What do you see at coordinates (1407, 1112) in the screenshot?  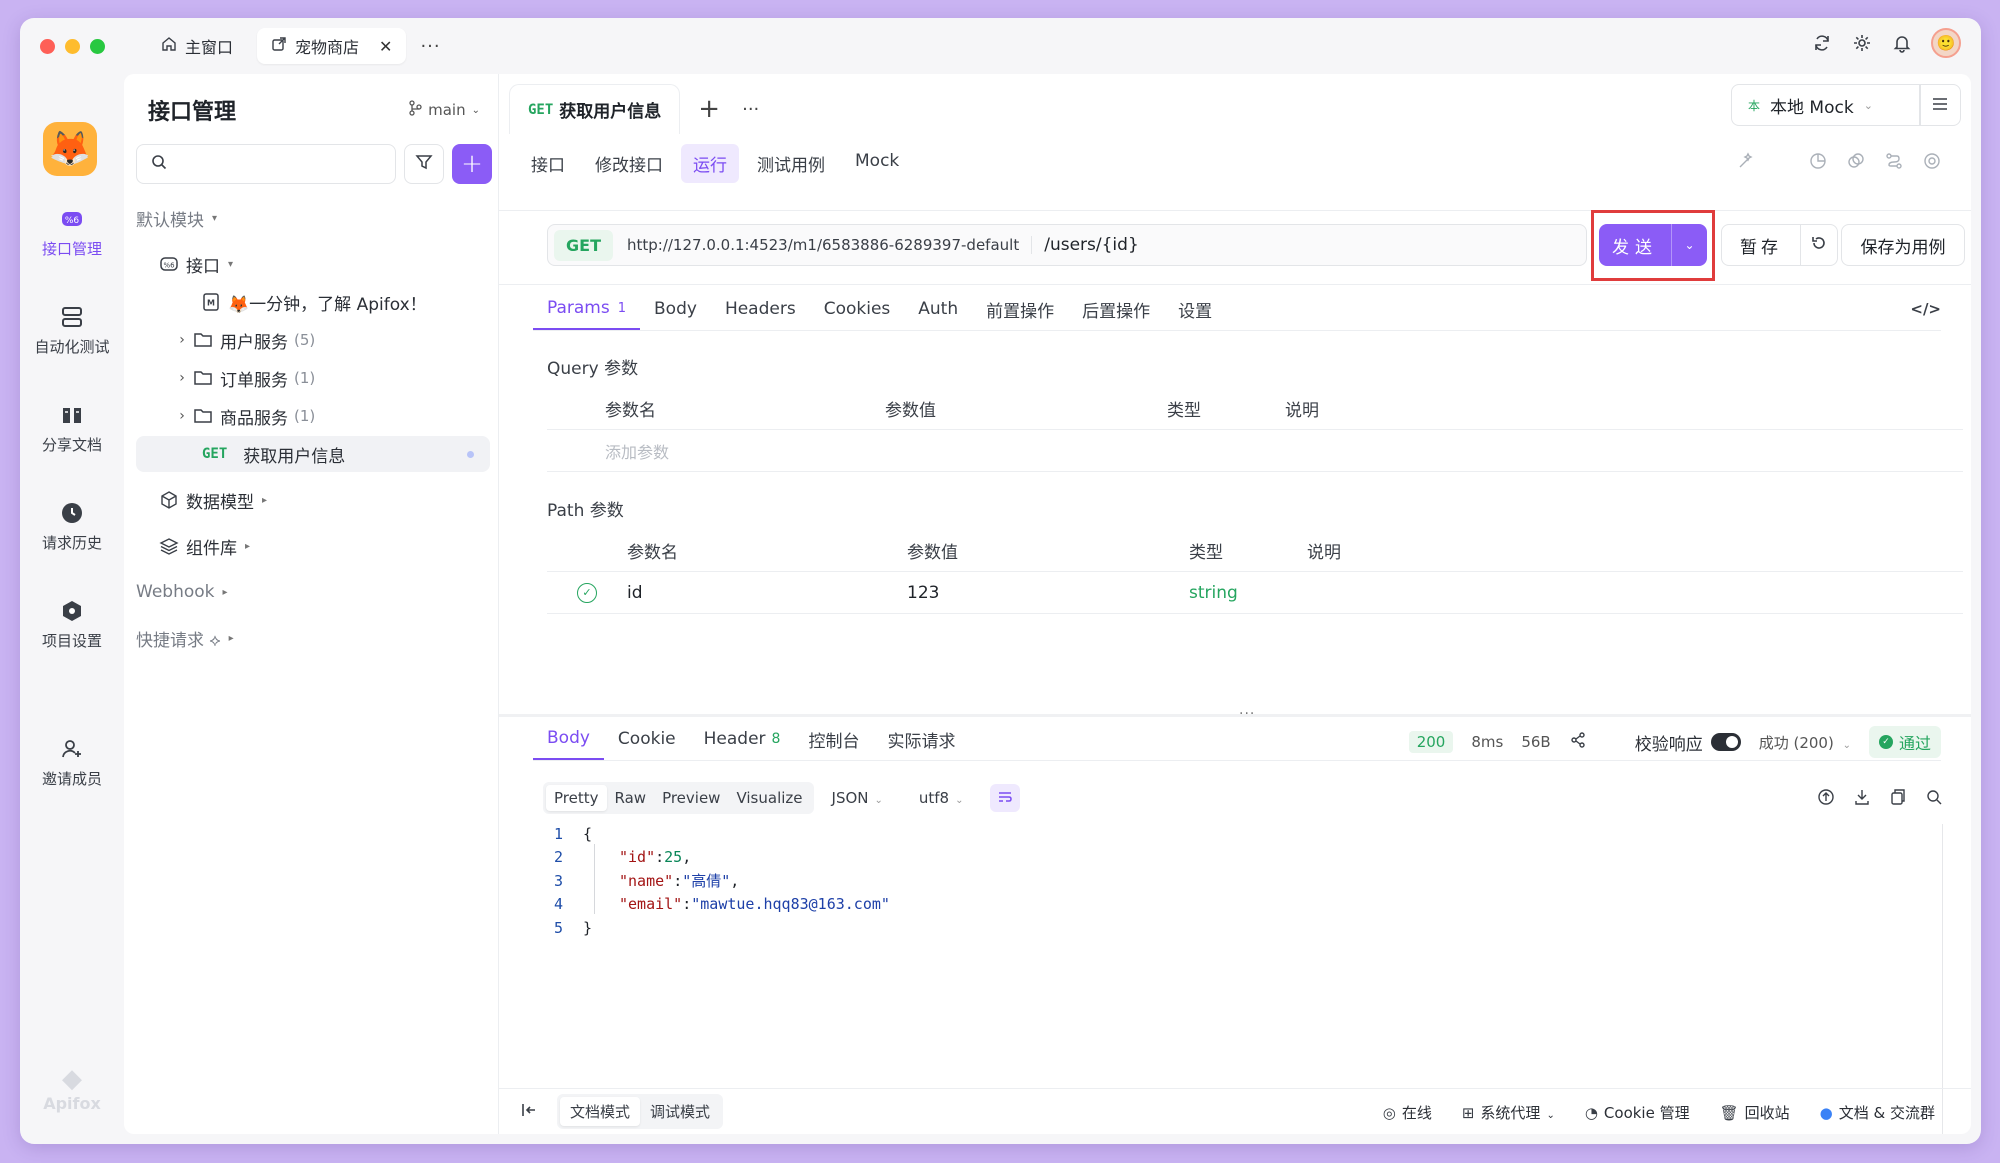 I see `status-online: ◎ 在线` at bounding box center [1407, 1112].